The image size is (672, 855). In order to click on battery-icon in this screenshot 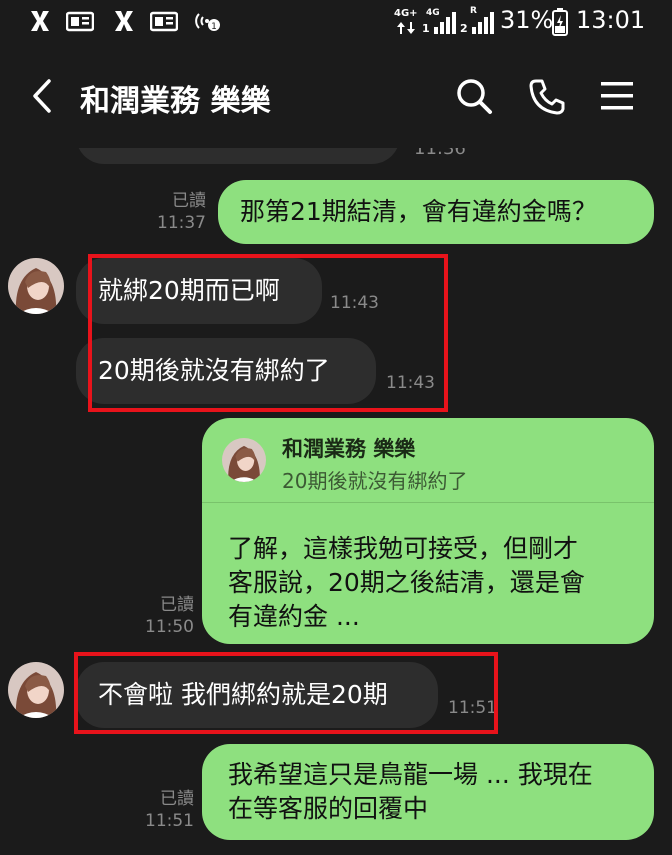, I will do `click(560, 22)`.